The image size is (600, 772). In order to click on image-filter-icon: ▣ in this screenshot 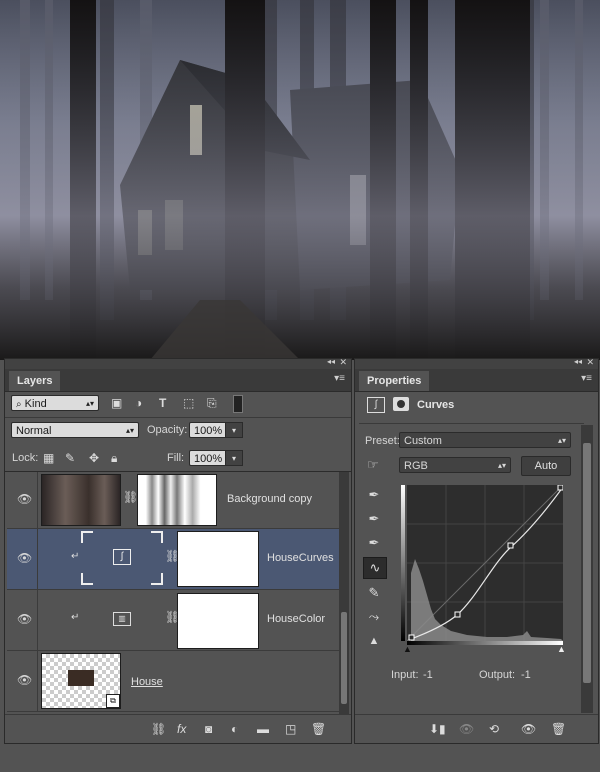, I will do `click(116, 403)`.